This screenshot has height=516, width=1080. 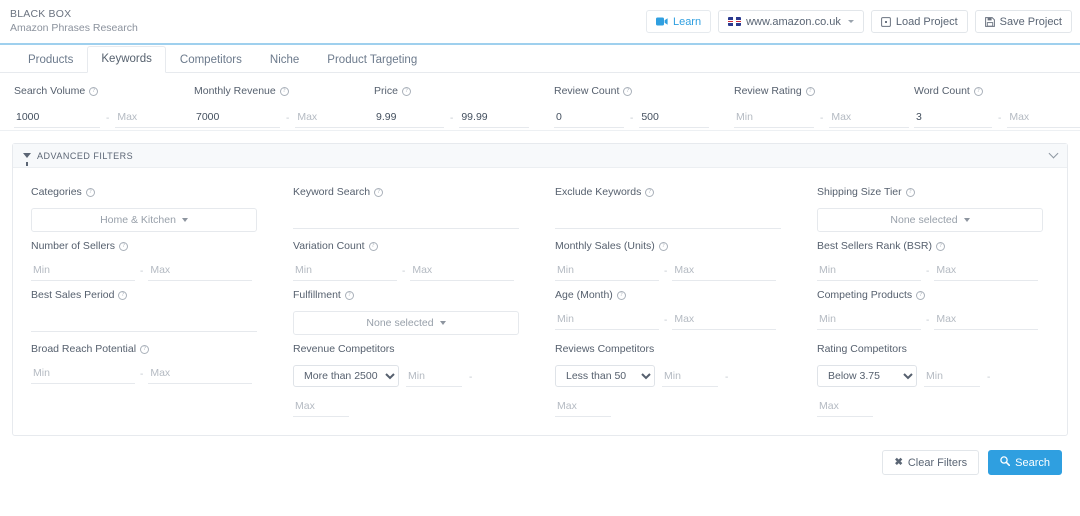 I want to click on max-input-rating-competitors, so click(x=845, y=407).